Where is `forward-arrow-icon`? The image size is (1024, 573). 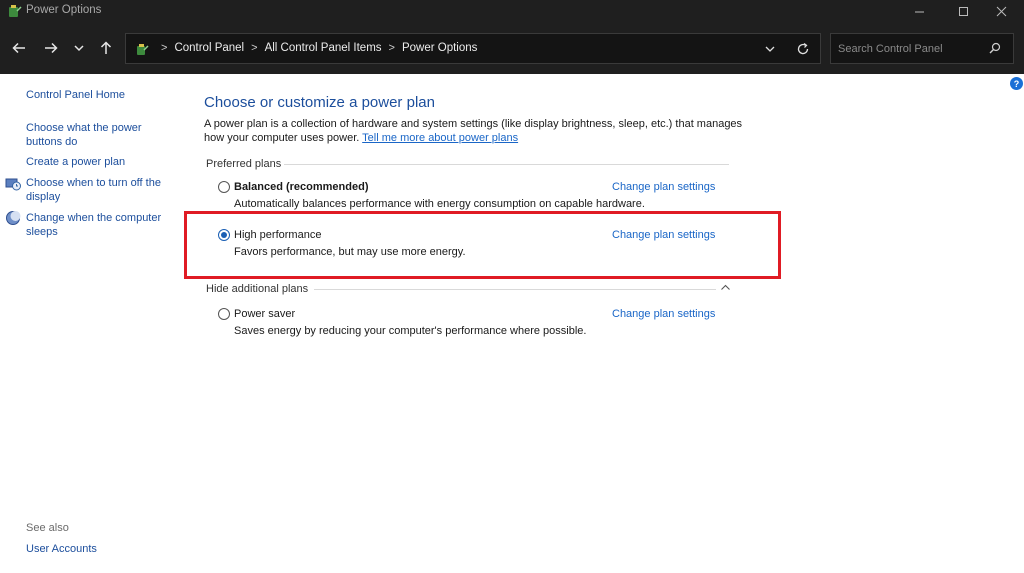 forward-arrow-icon is located at coordinates (51, 48).